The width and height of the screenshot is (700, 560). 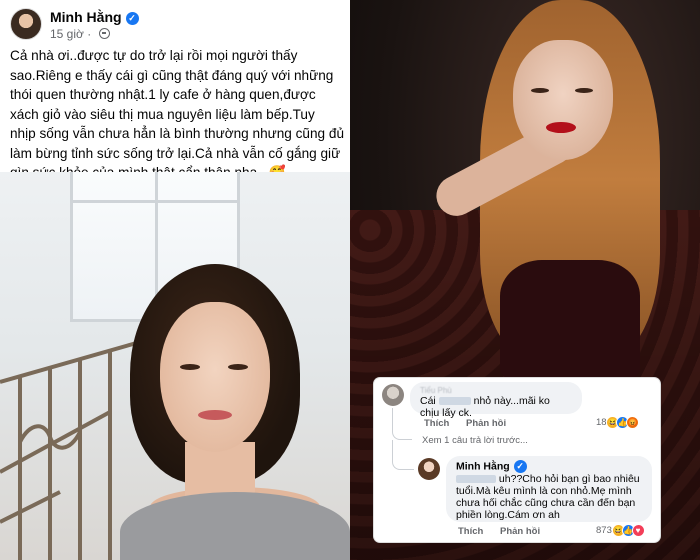 I want to click on love-reaction-icon: ♥, so click(x=638, y=530).